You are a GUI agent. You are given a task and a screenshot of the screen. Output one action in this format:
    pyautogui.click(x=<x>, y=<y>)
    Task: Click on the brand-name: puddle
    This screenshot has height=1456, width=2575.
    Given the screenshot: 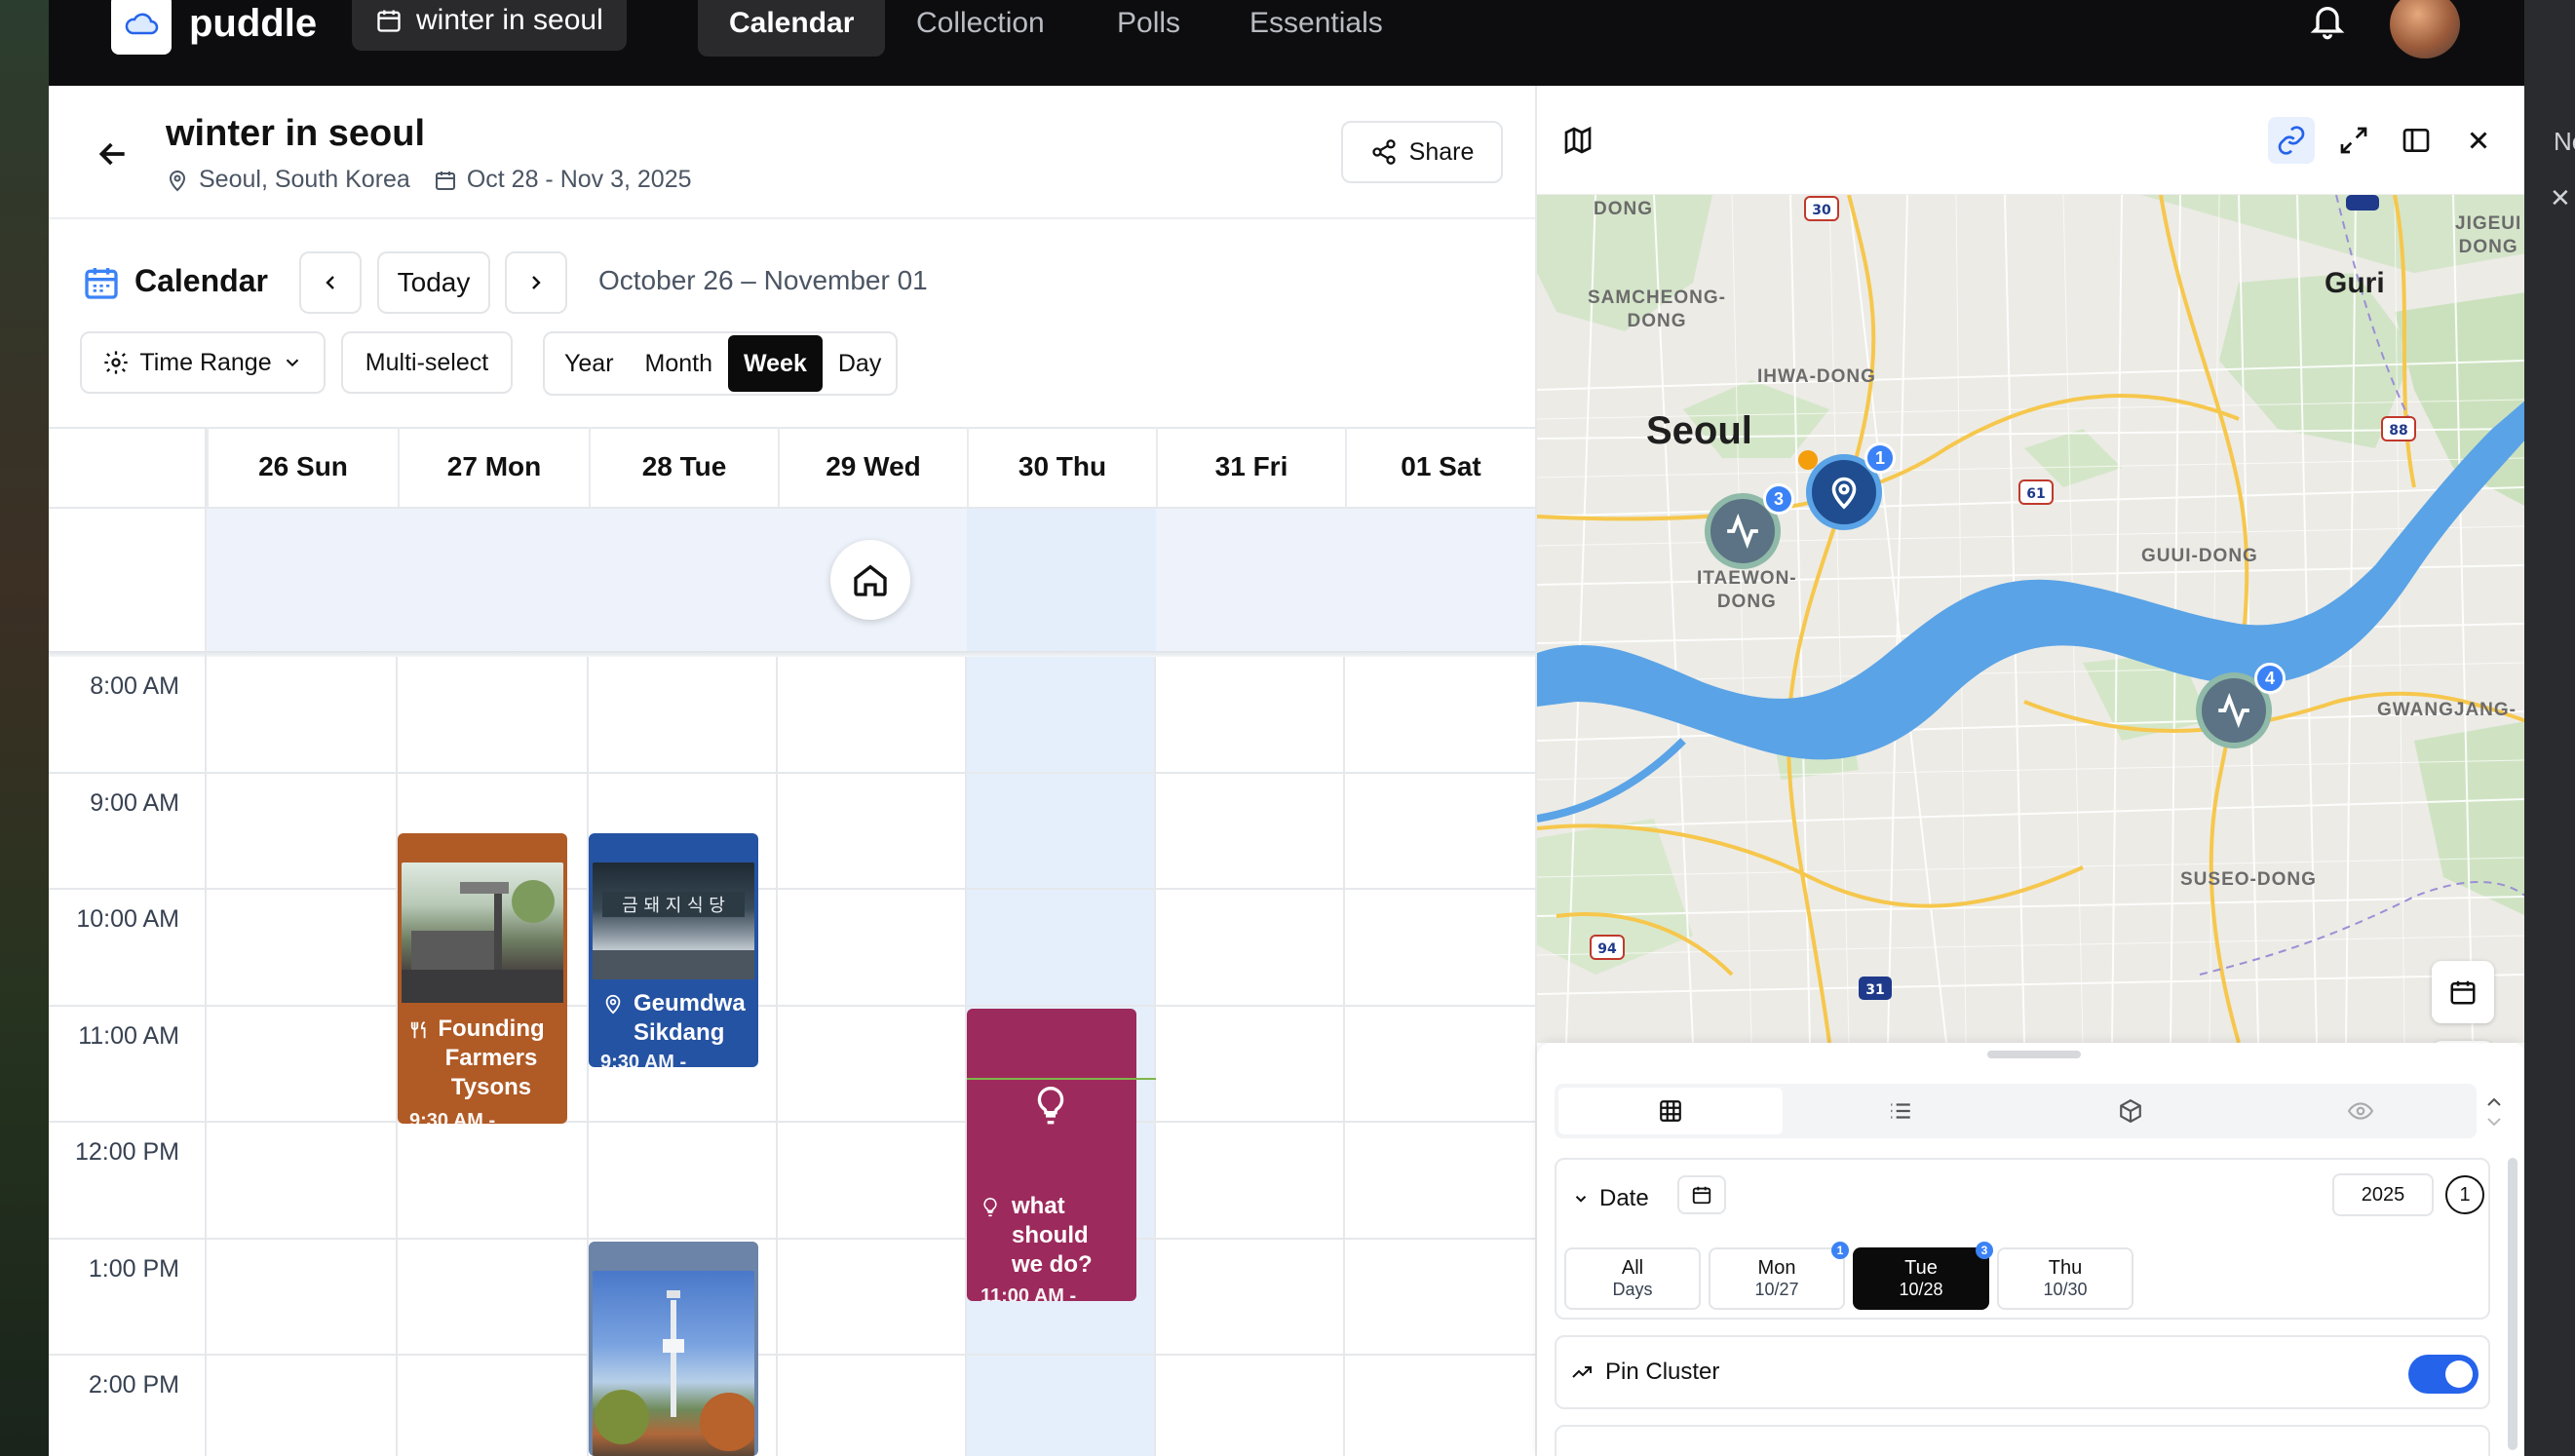 What is the action you would take?
    pyautogui.click(x=254, y=23)
    